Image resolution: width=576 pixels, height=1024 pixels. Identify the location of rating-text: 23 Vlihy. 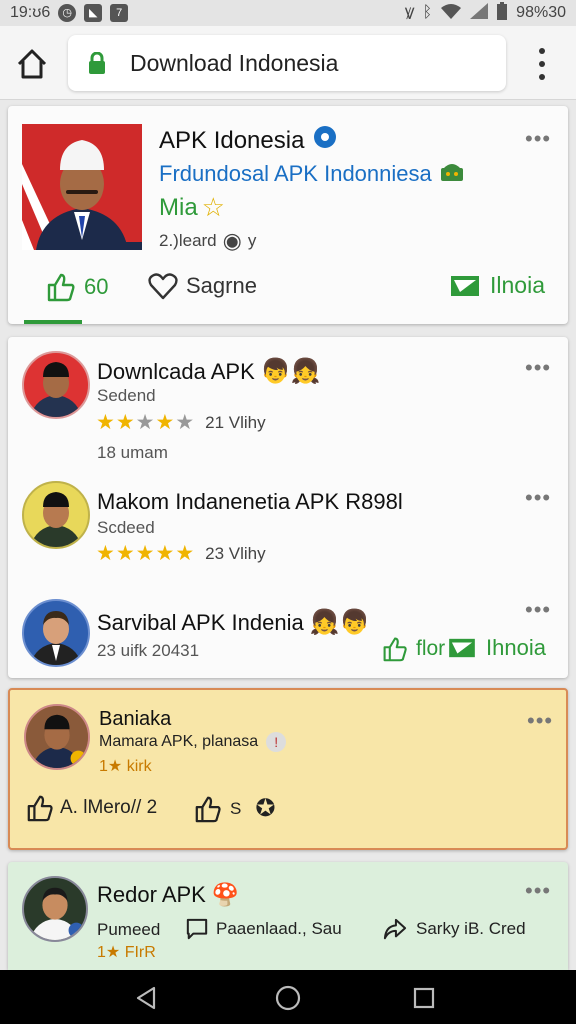
(235, 553).